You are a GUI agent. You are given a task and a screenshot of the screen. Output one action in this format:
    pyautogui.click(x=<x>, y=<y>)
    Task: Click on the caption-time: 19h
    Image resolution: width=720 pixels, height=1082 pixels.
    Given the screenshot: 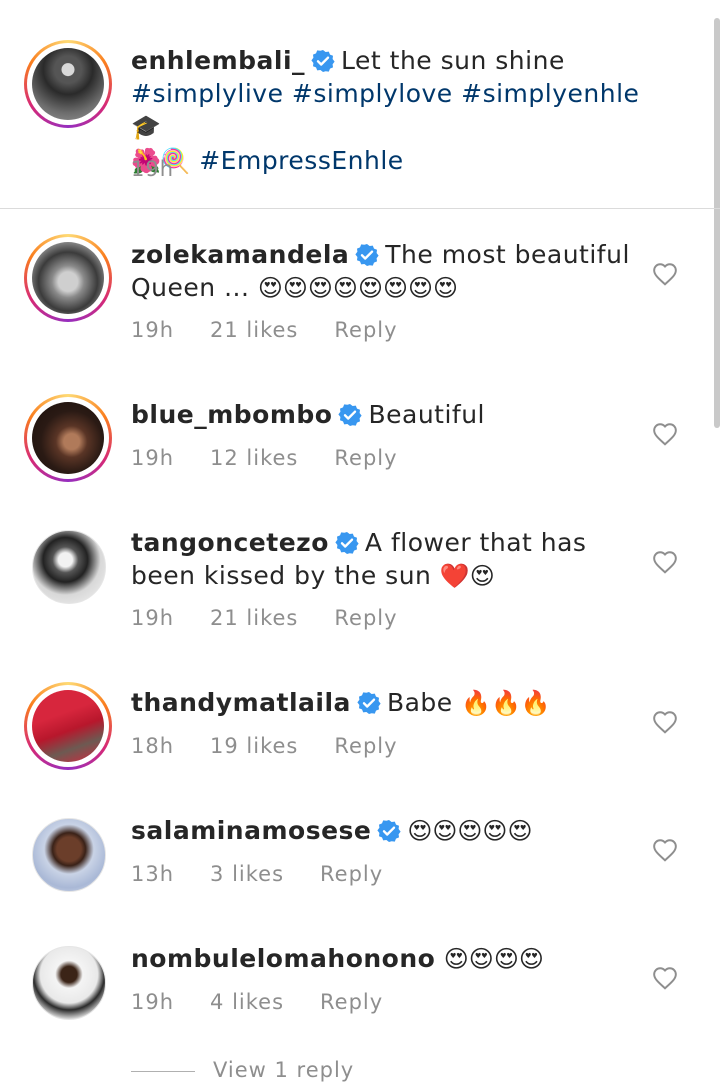 What is the action you would take?
    pyautogui.click(x=153, y=169)
    